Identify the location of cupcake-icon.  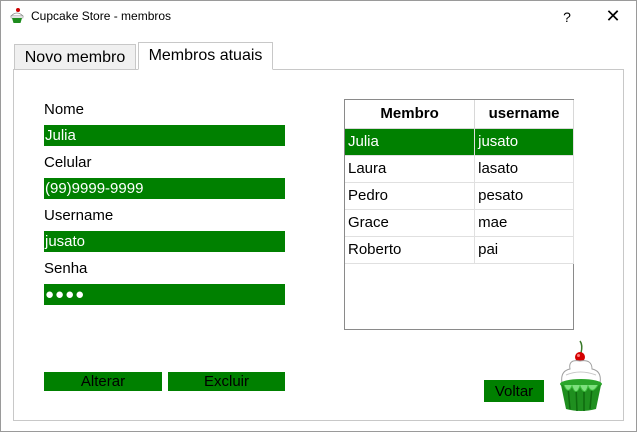
(17, 15).